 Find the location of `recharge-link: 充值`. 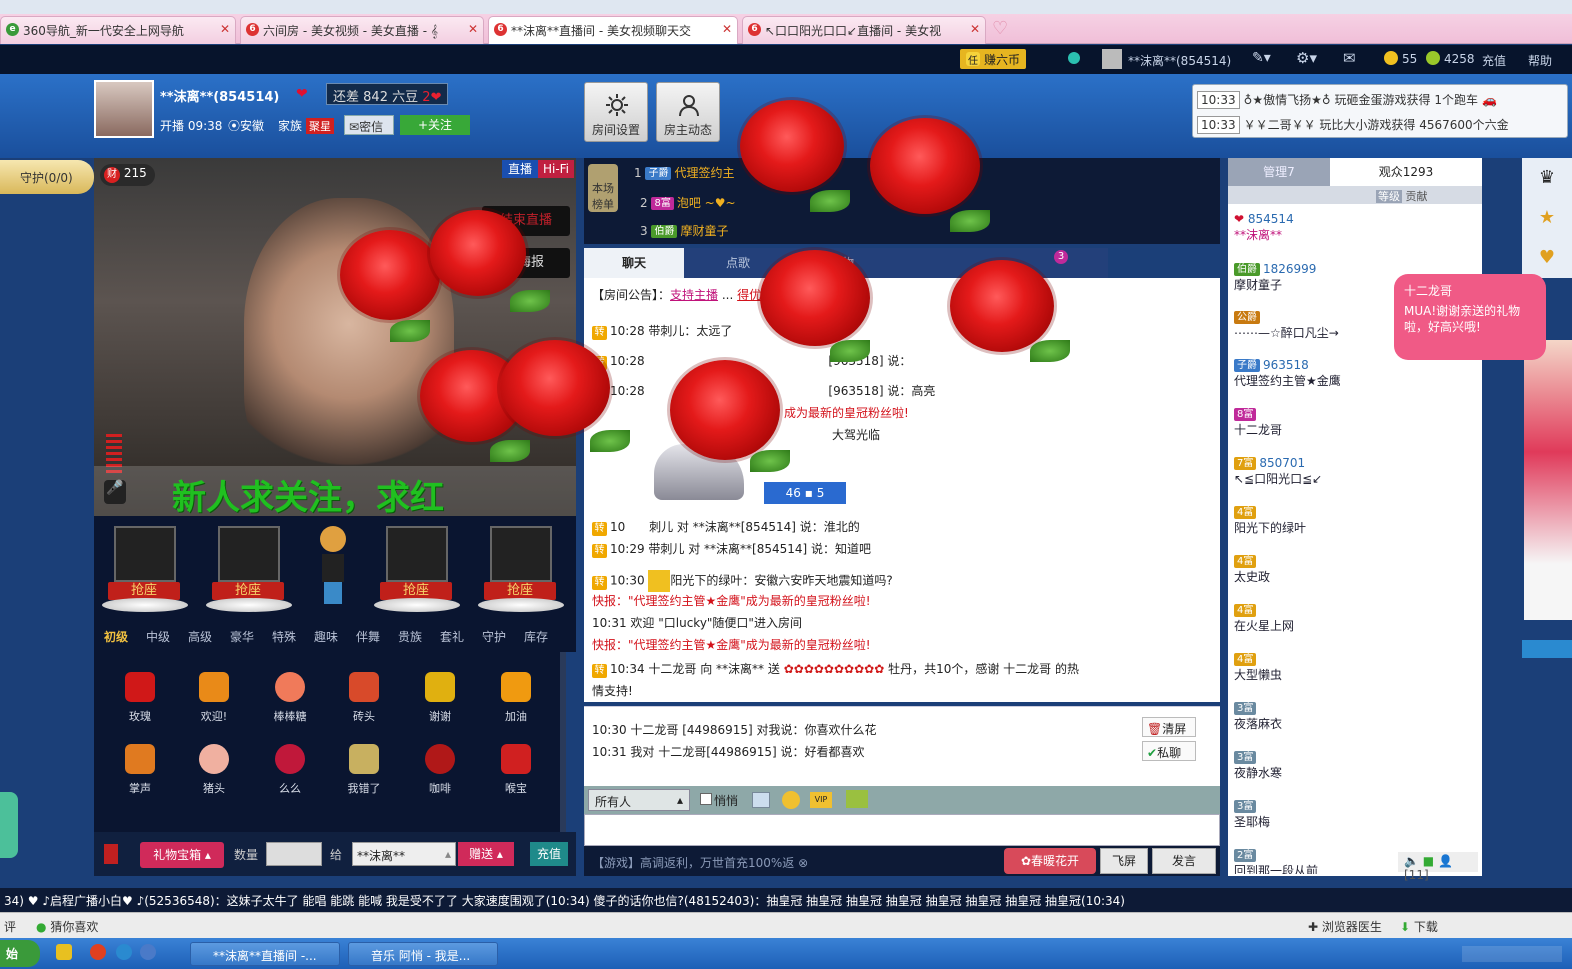

recharge-link: 充值 is located at coordinates (1494, 60).